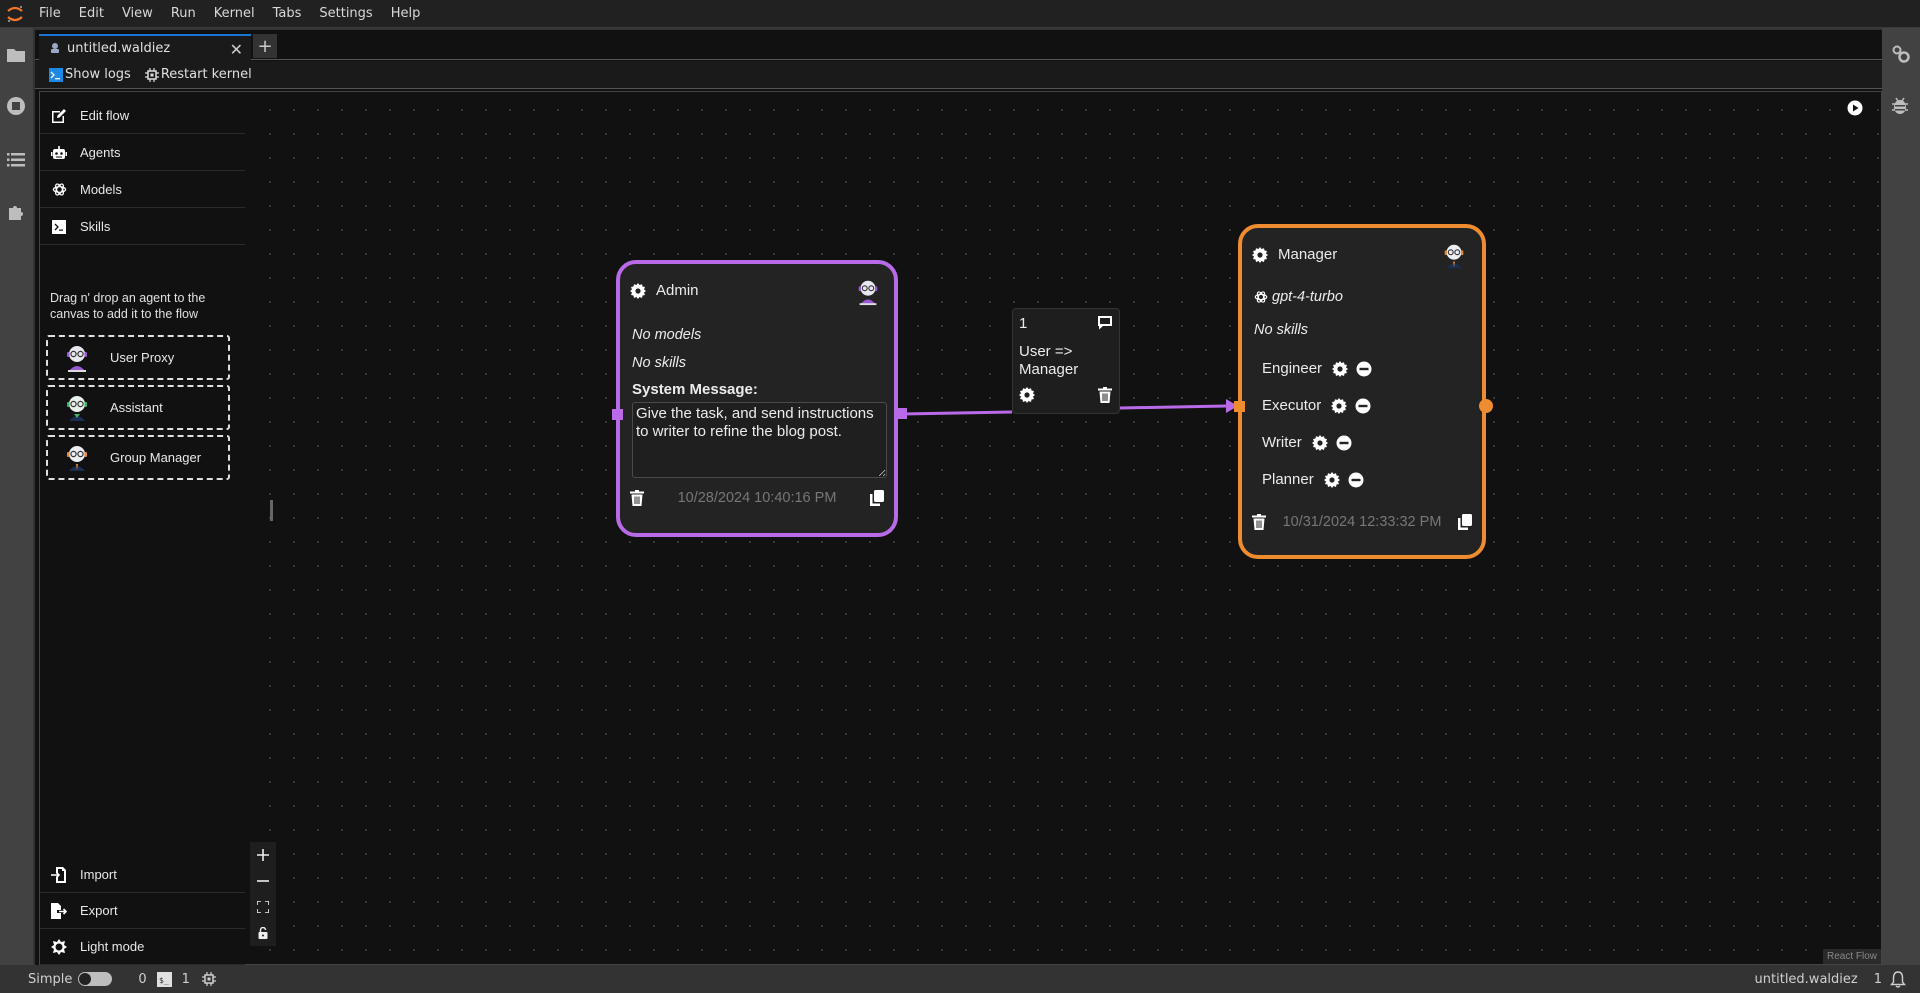  I want to click on toggle-knob, so click(85, 979).